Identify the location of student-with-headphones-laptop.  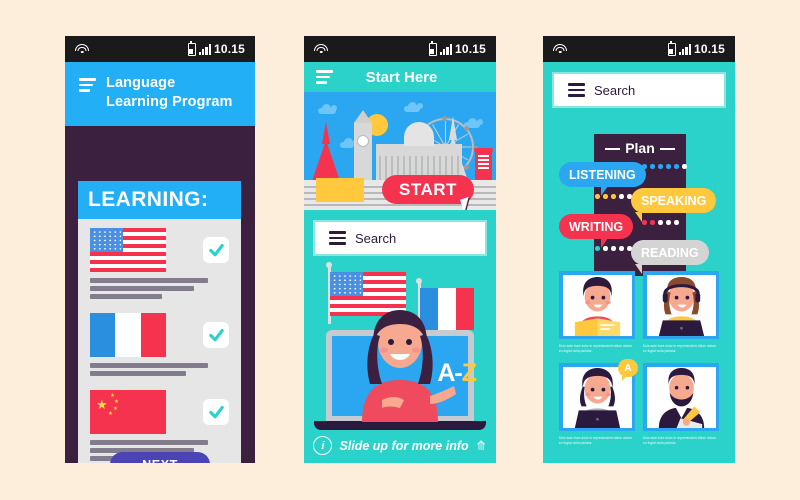
(681, 306).